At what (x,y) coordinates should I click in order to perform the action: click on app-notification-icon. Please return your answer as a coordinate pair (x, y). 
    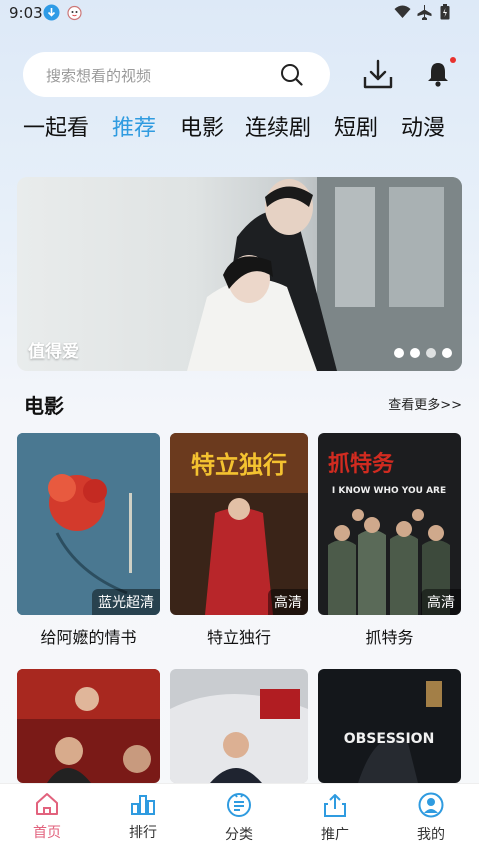
    Looking at the image, I should click on (74, 14).